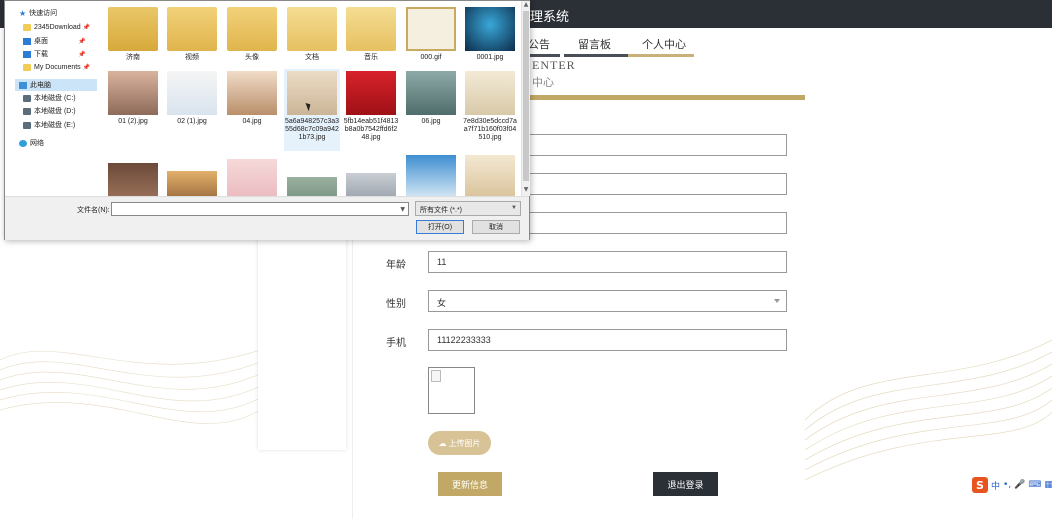 The image size is (1052, 519). Describe the element at coordinates (459, 443) in the screenshot. I see `upload-image-button: ☁ 上传图片` at that location.